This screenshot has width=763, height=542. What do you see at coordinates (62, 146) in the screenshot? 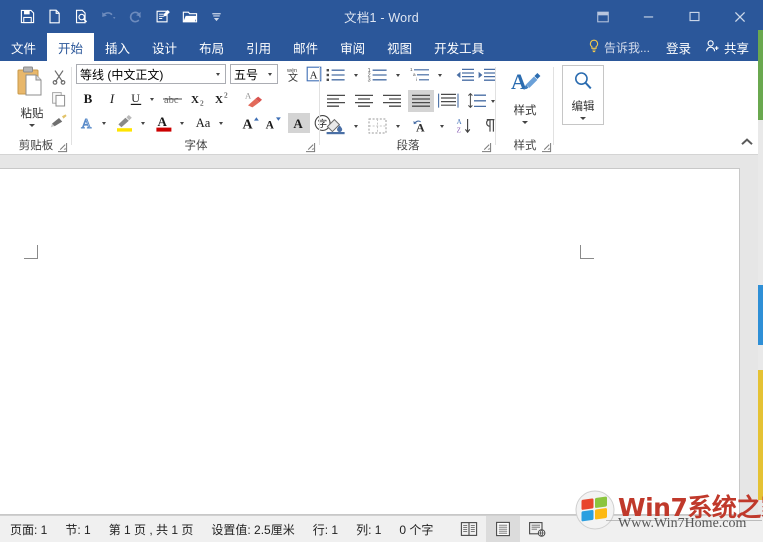
I see `clipboard-dialog-launcher` at bounding box center [62, 146].